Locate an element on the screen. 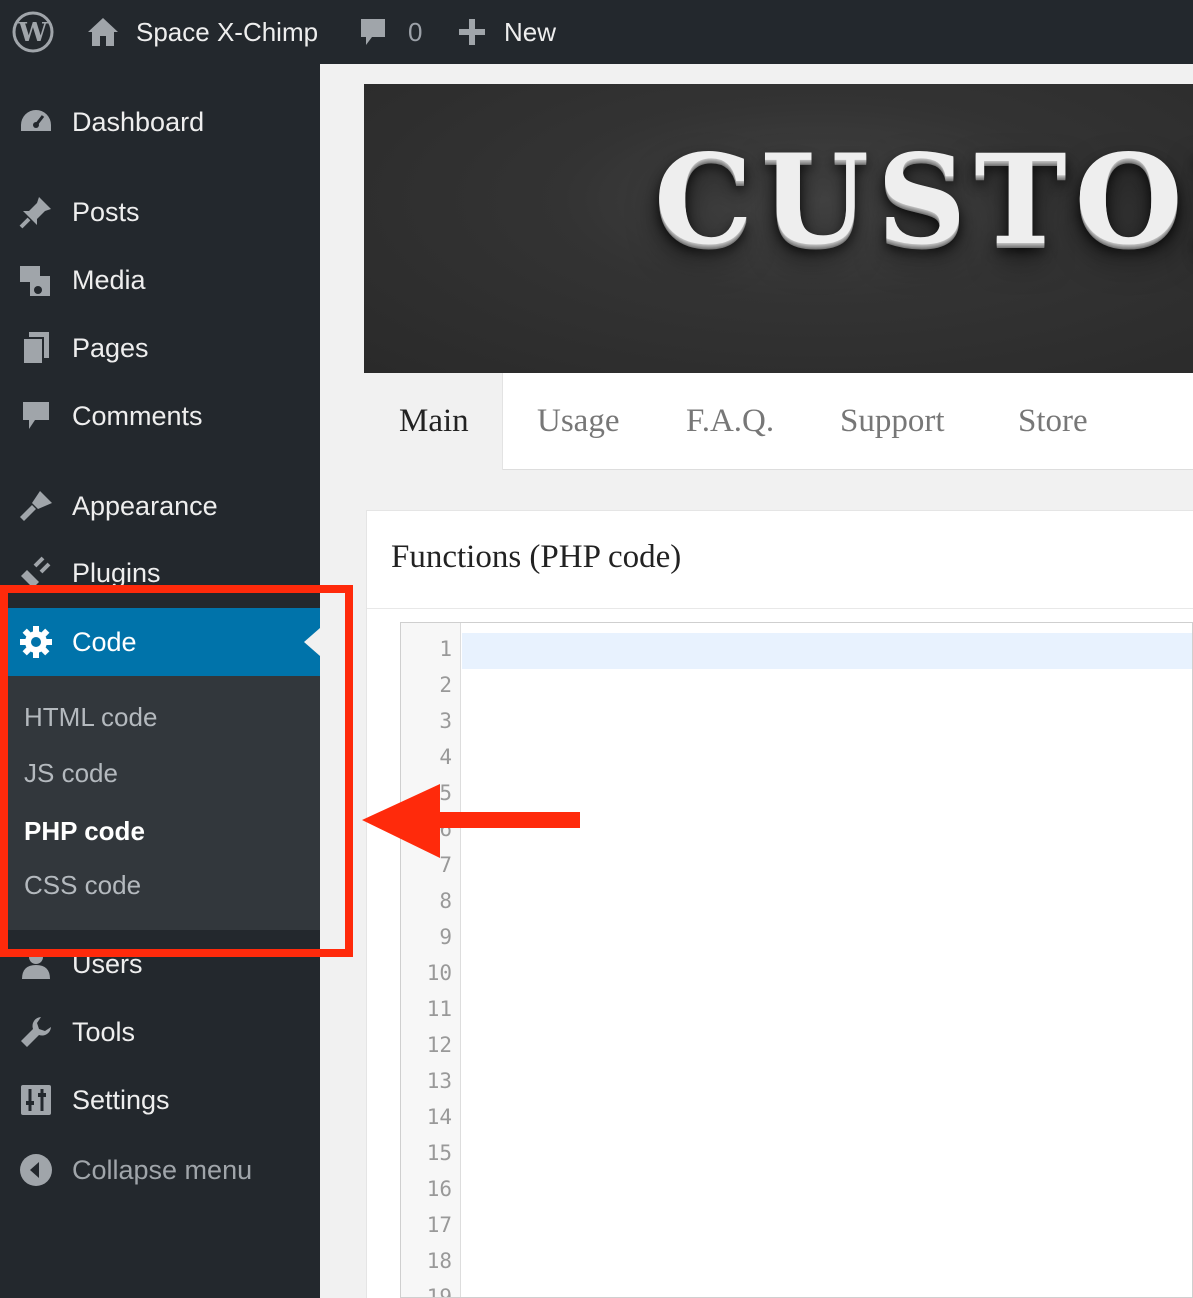 This screenshot has width=1193, height=1298. menu-label: Tools is located at coordinates (104, 1031).